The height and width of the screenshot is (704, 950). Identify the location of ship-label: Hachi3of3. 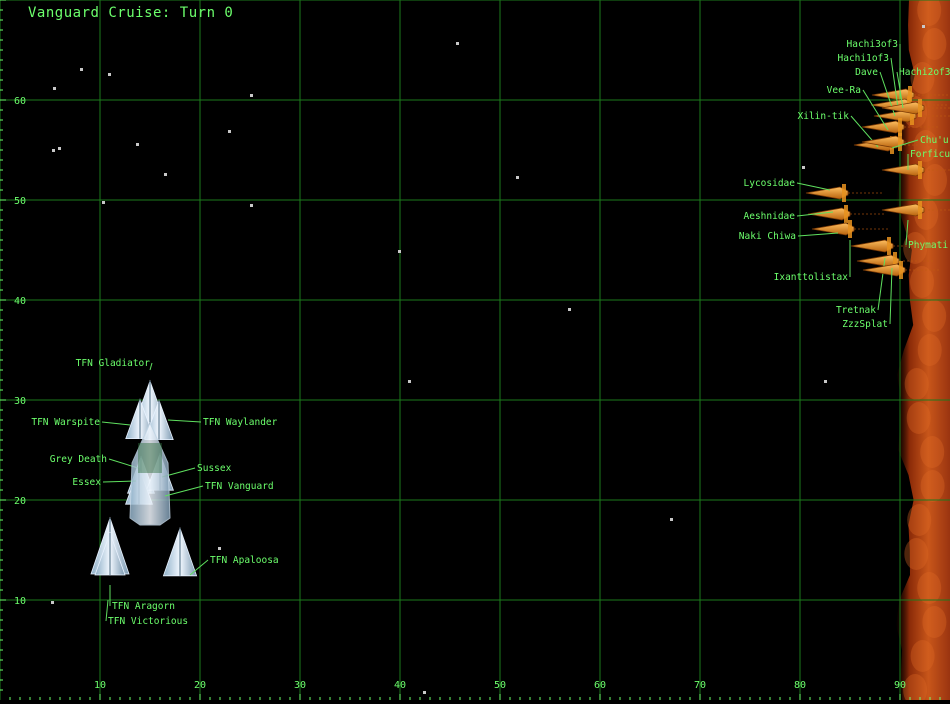
(872, 44).